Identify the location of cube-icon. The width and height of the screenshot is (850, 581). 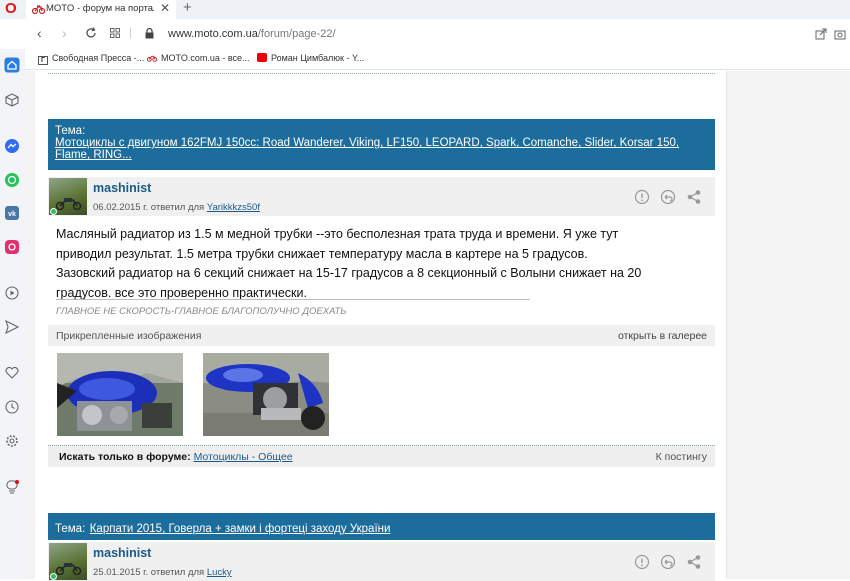
(12, 100).